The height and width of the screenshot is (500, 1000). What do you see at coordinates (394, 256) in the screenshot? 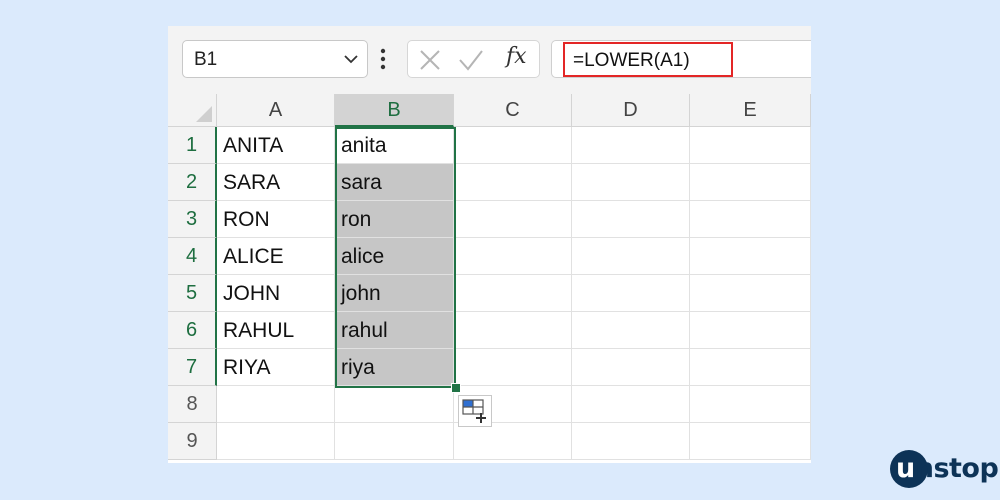
I see `cell-b4: alice` at bounding box center [394, 256].